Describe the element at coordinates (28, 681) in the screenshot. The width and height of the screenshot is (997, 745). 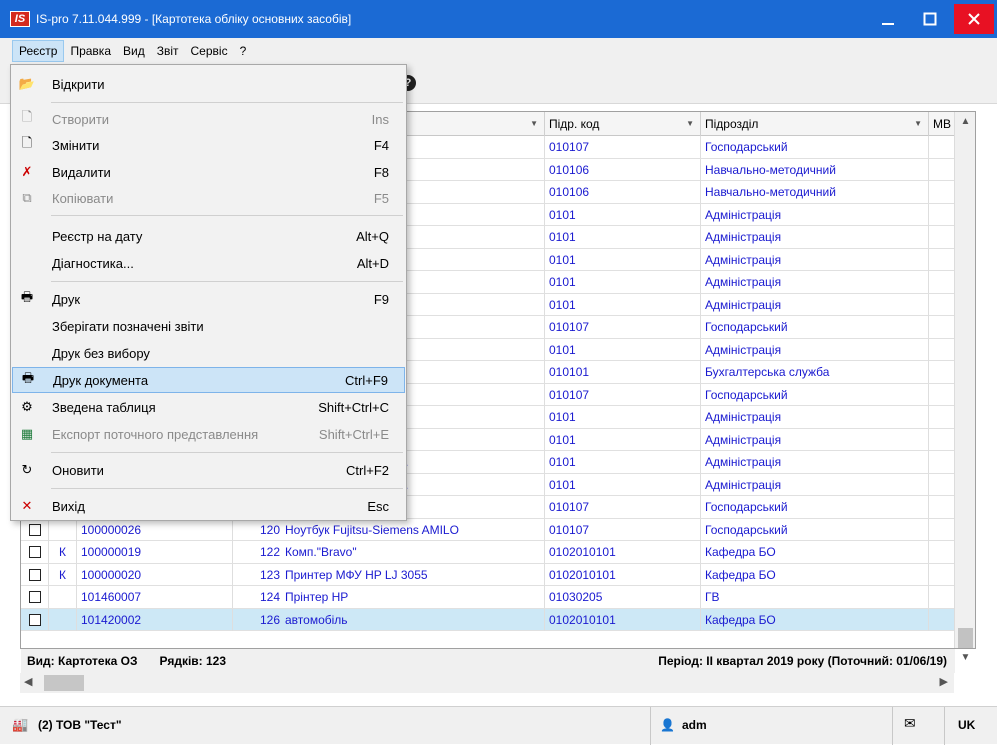
I see `scroll-left-icon: ◀` at that location.